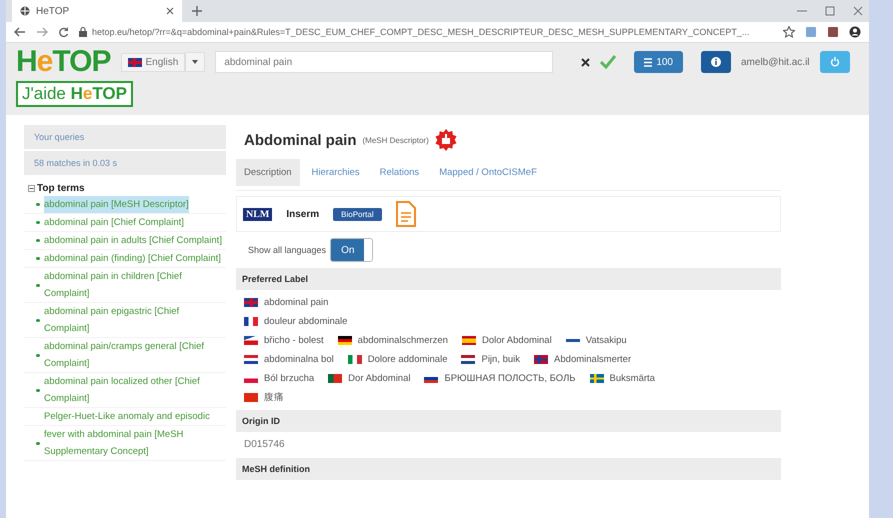 The image size is (893, 518). I want to click on info-icon, so click(716, 62).